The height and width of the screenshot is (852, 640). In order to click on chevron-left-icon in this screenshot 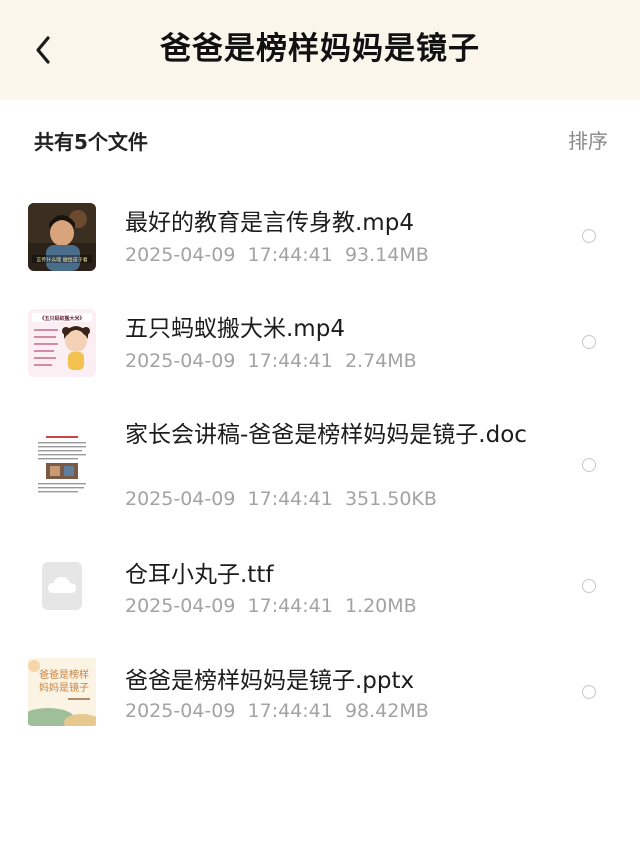, I will do `click(43, 50)`.